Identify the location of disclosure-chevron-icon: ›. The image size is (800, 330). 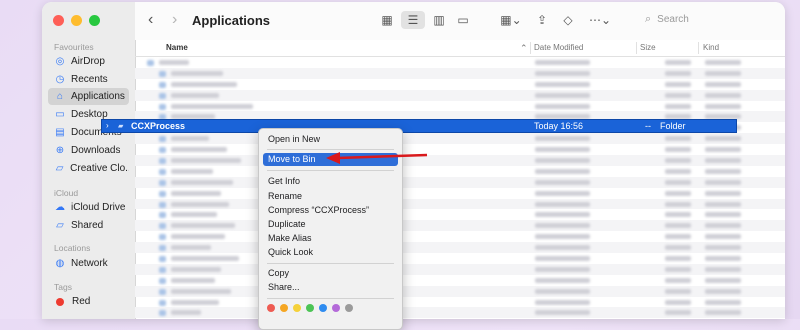
(107, 125).